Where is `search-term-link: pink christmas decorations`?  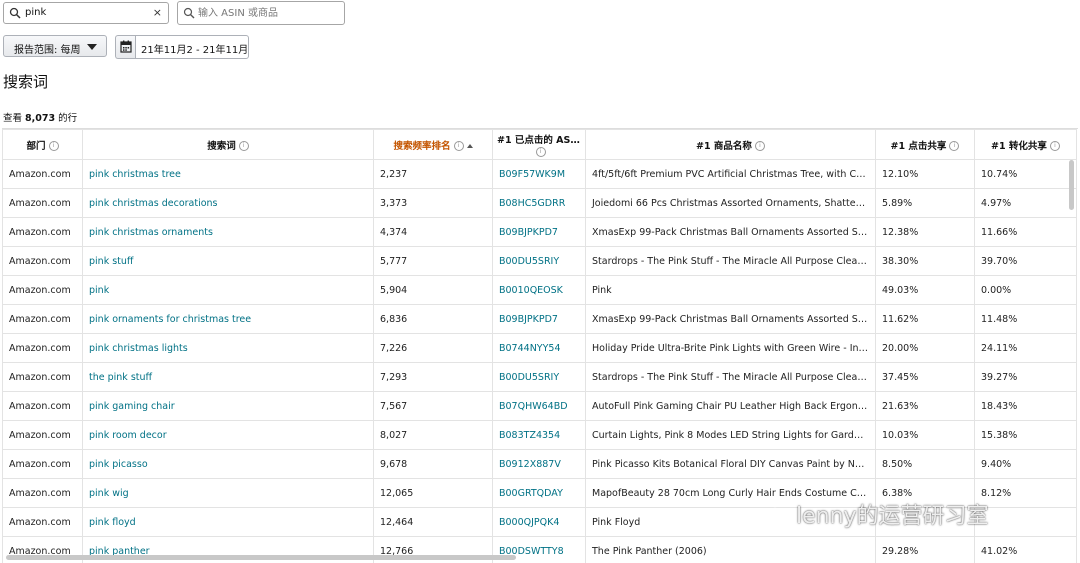
search-term-link: pink christmas decorations is located at coordinates (228, 203).